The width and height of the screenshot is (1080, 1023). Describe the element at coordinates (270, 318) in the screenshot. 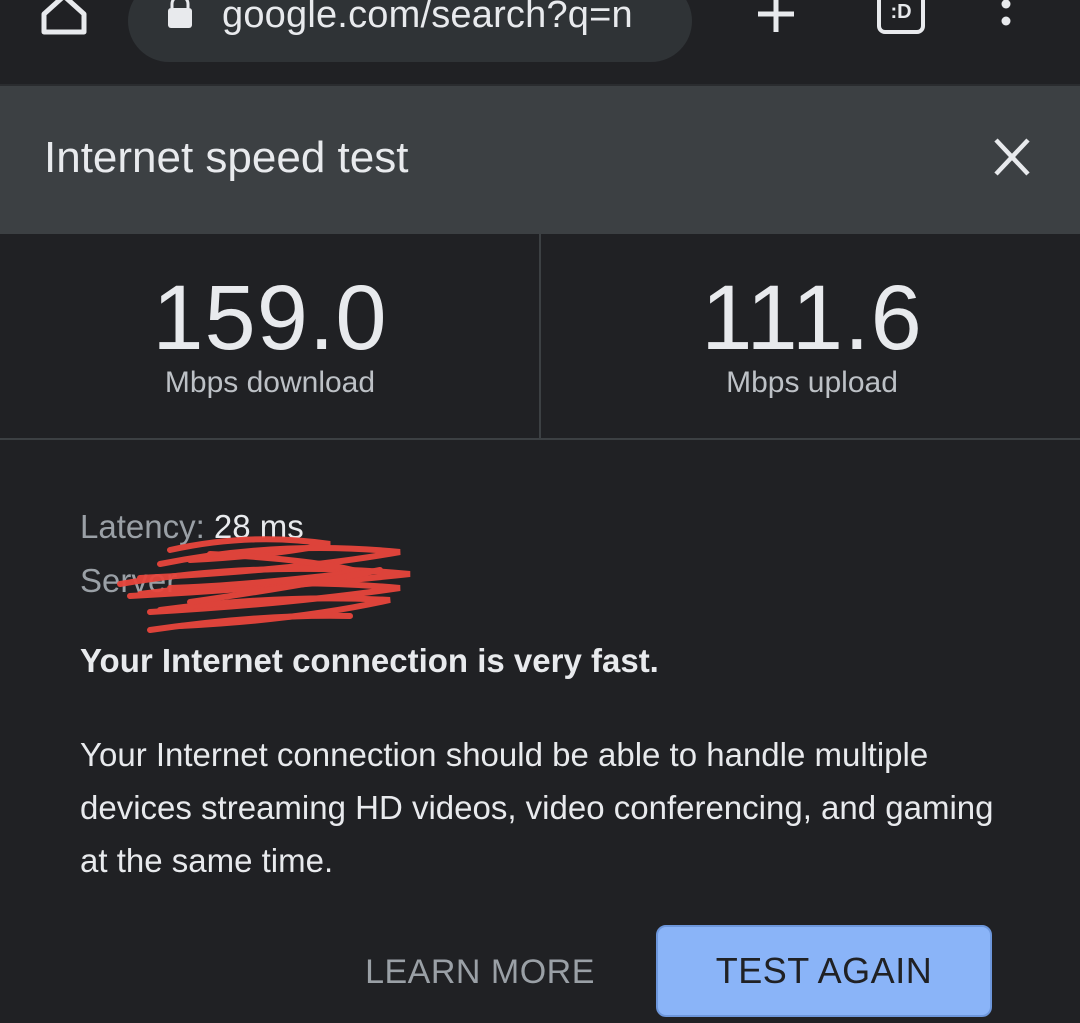

I see `download-value: 159.0` at that location.